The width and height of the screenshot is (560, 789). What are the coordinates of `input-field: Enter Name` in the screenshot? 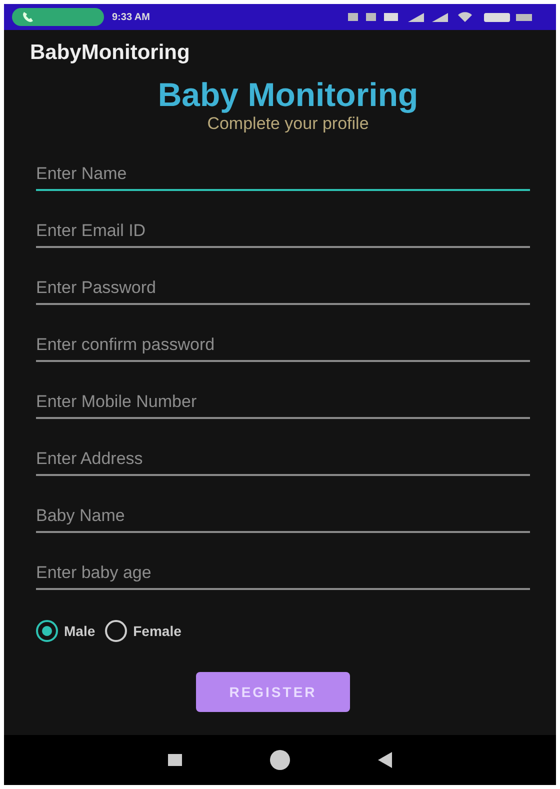 It's located at (283, 162).